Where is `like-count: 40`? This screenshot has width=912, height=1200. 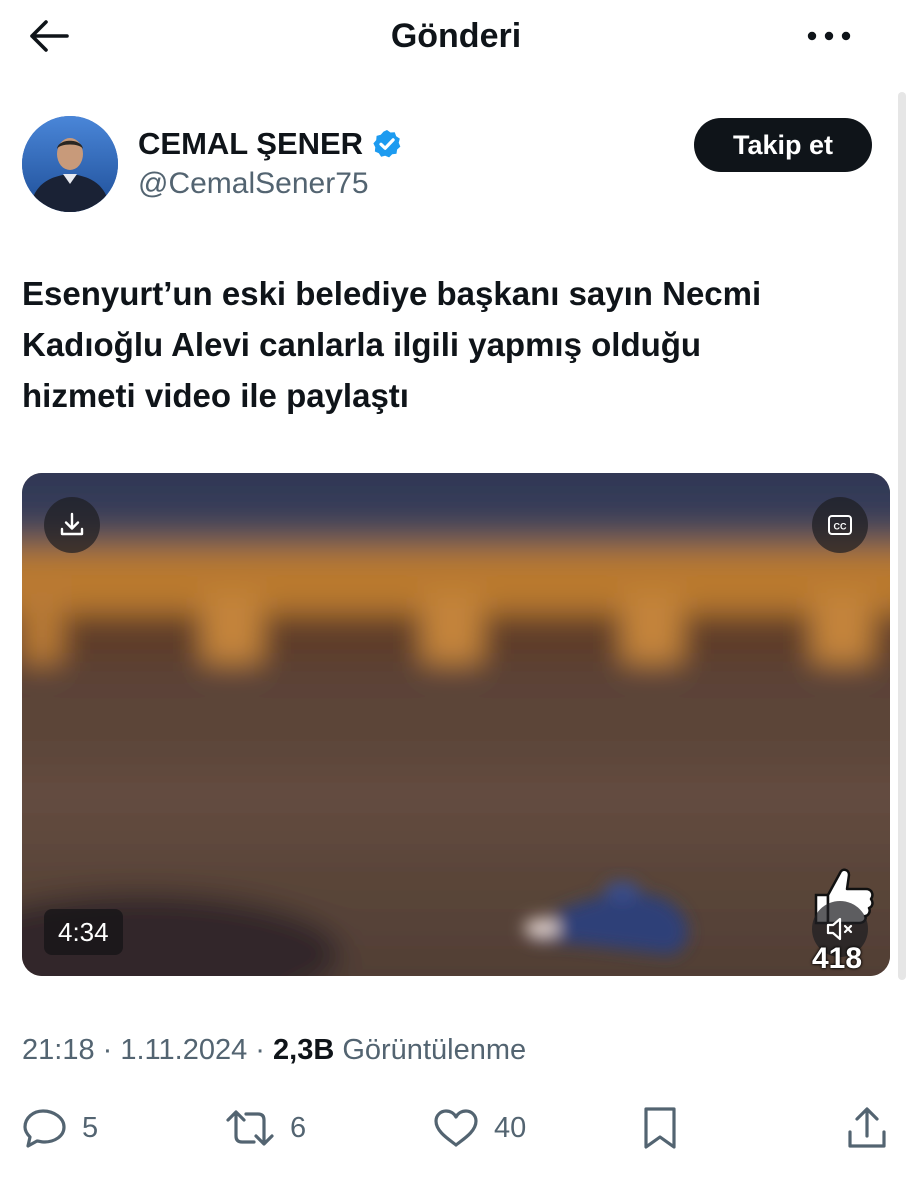
like-count: 40 is located at coordinates (510, 1127).